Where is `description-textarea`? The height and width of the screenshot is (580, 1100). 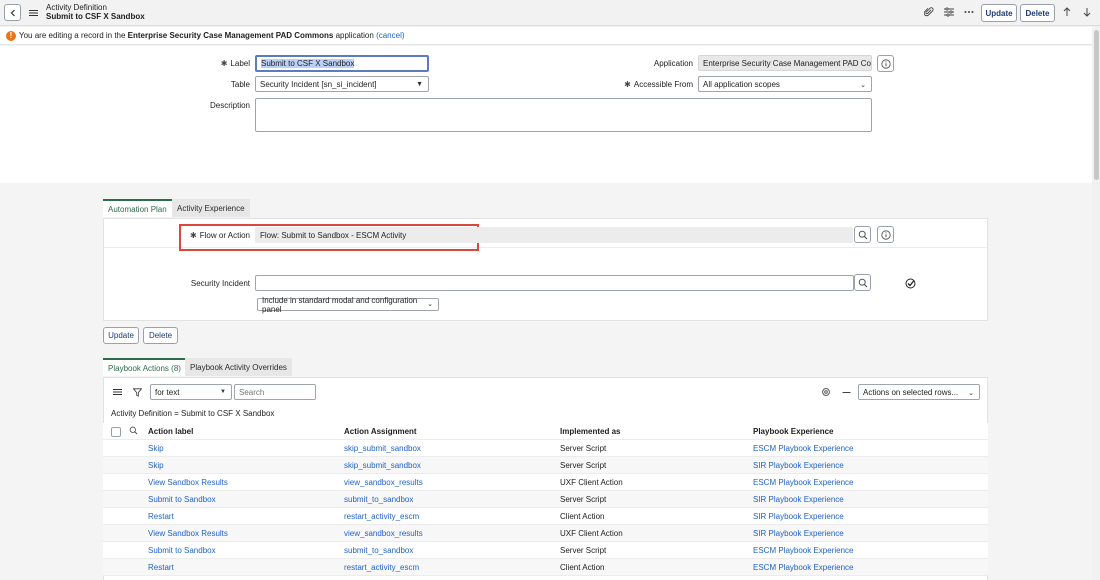
description-textarea is located at coordinates (563, 115).